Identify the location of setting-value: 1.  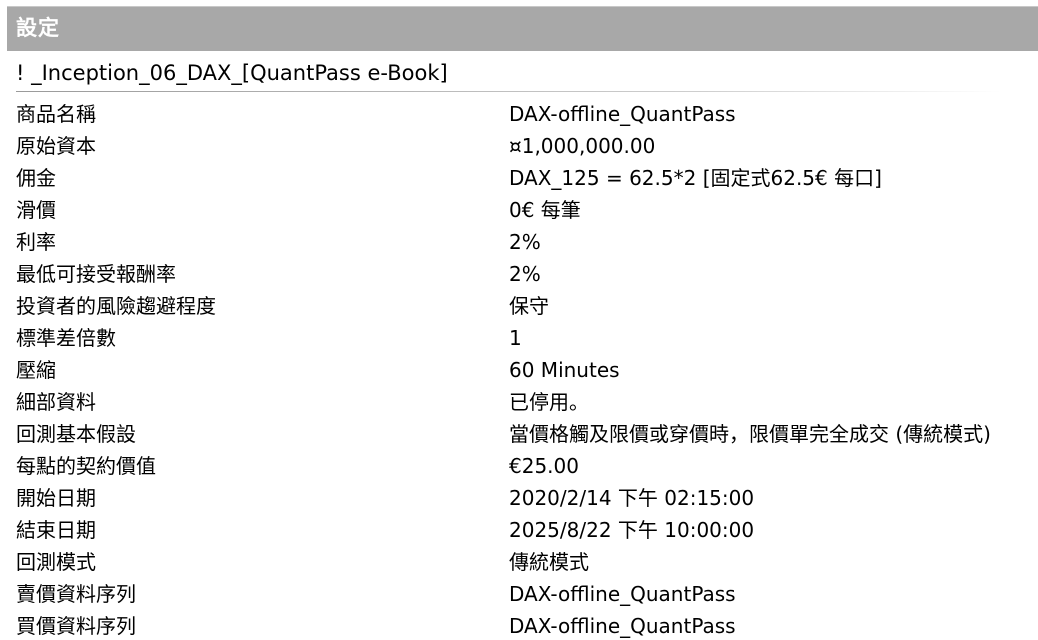
(515, 338).